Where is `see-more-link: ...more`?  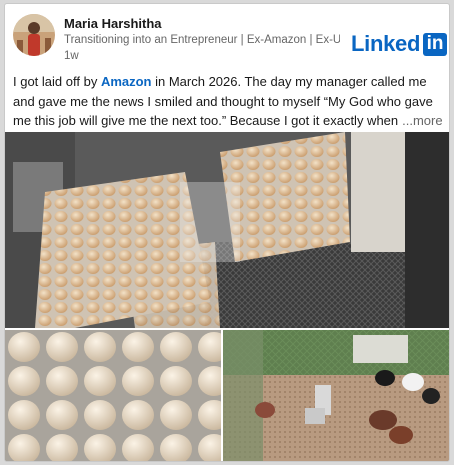 see-more-link: ...more is located at coordinates (422, 120).